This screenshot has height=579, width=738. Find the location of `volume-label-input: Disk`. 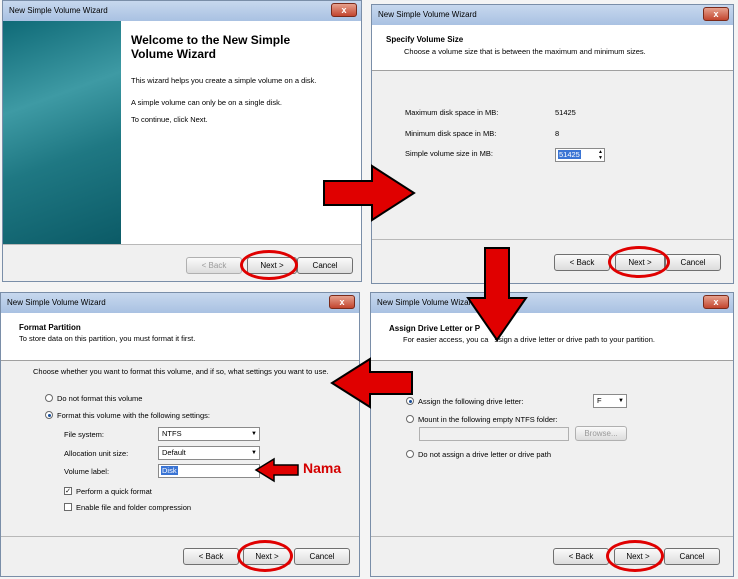

volume-label-input: Disk is located at coordinates (209, 471).